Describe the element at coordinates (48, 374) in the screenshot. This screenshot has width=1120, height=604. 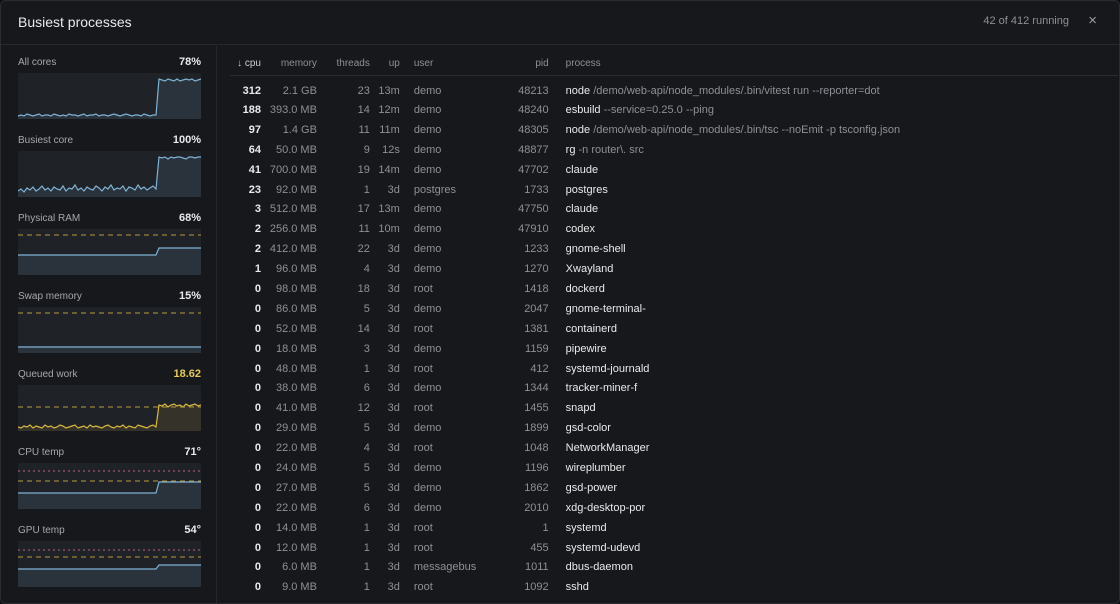
I see `metric-label: Queued work` at that location.